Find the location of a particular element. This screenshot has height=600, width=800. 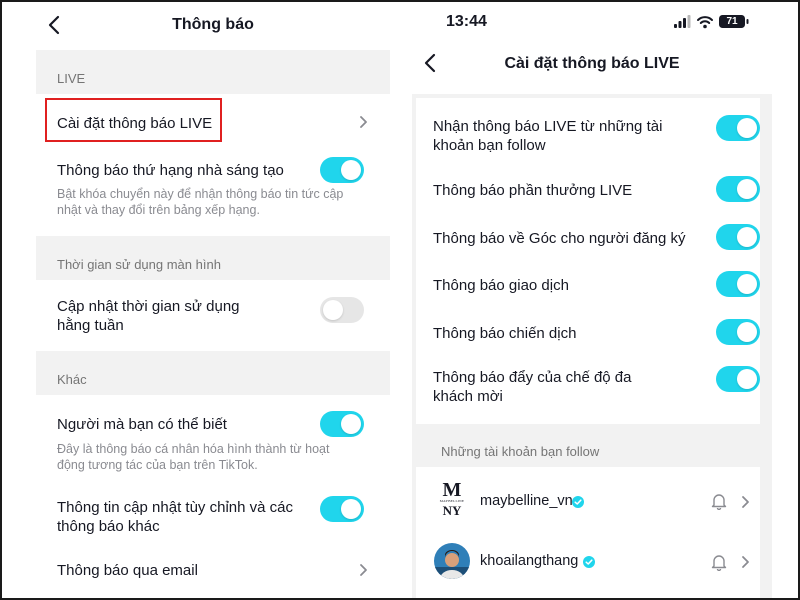

account-name: khoailangthang is located at coordinates (529, 561).